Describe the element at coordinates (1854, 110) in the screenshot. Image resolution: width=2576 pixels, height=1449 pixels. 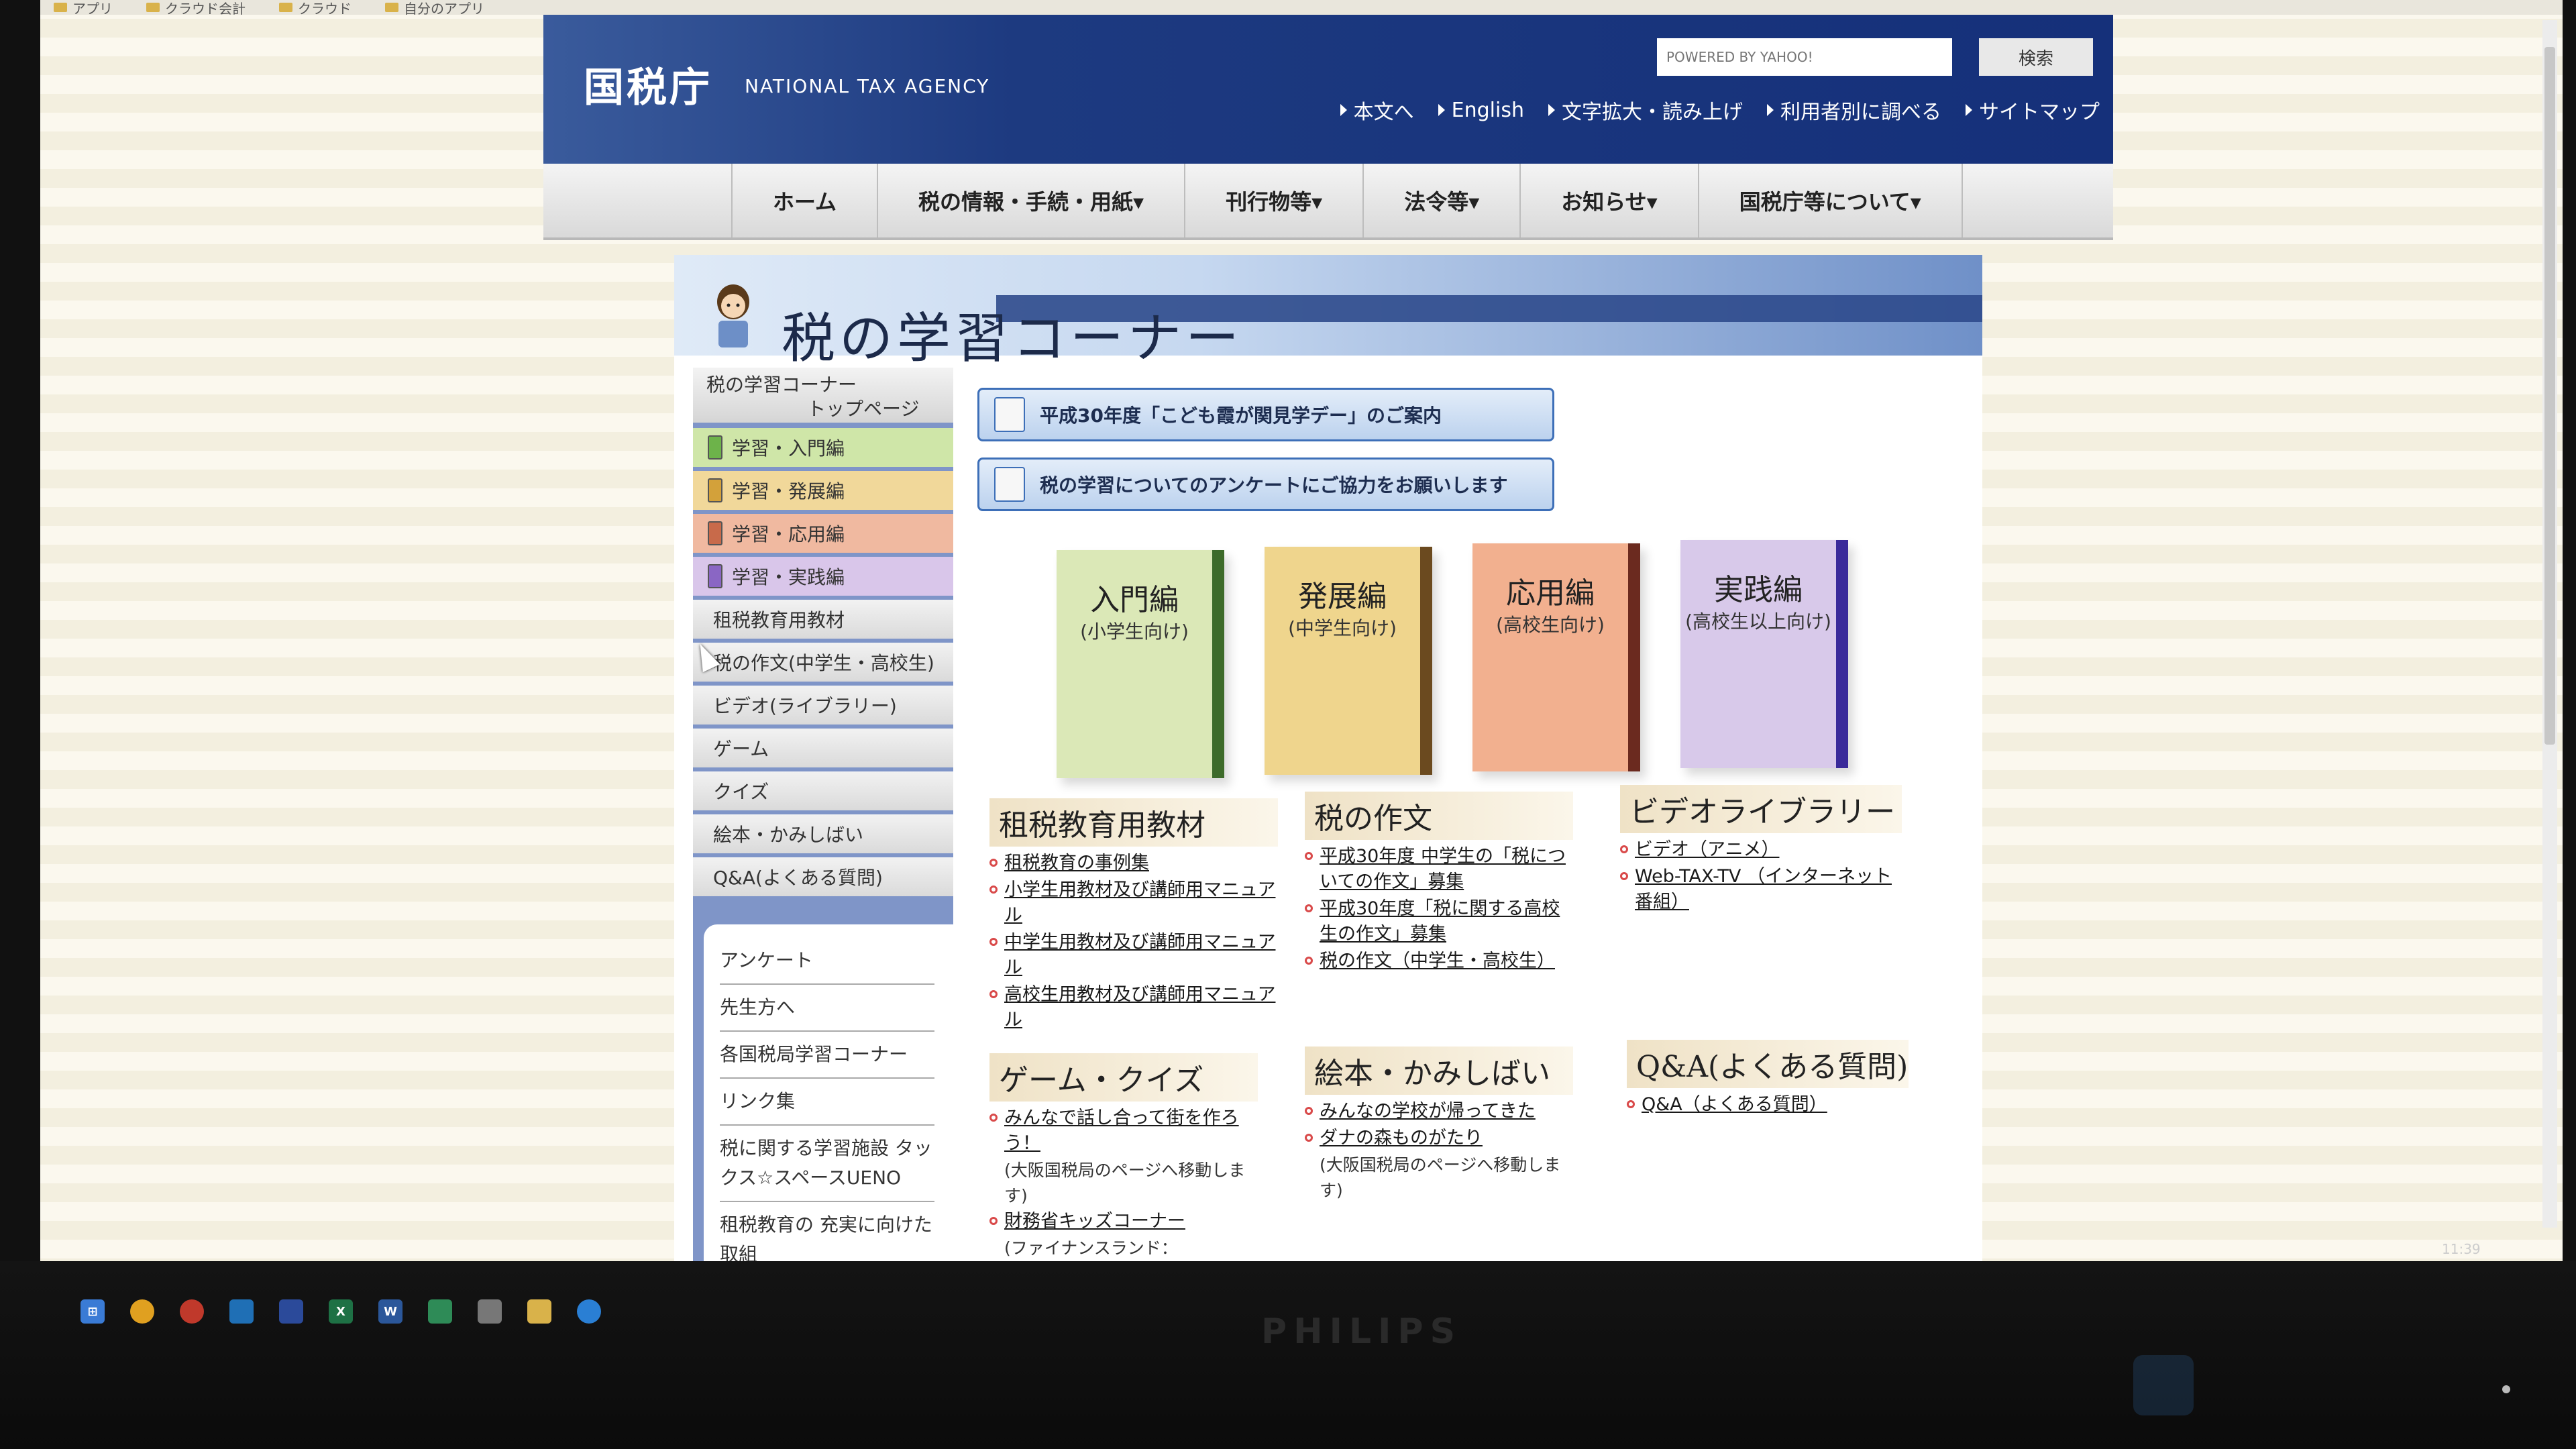
I see `by-user-link: 利用者別に調べる` at that location.